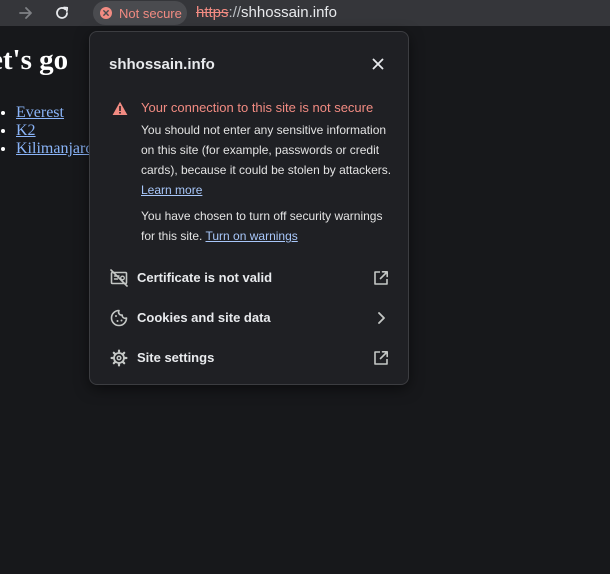 This screenshot has height=574, width=610. I want to click on popup-title: shhossain.info, so click(162, 64).